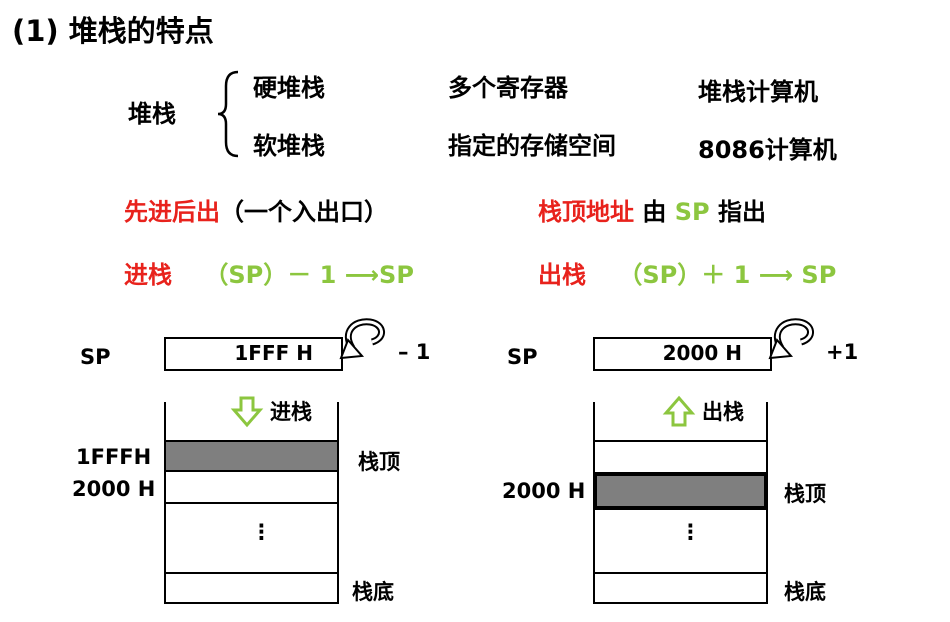 This screenshot has width=950, height=622. I want to click on top-addr-feature: 栈顶地址 由 SP 指出, so click(652, 209).